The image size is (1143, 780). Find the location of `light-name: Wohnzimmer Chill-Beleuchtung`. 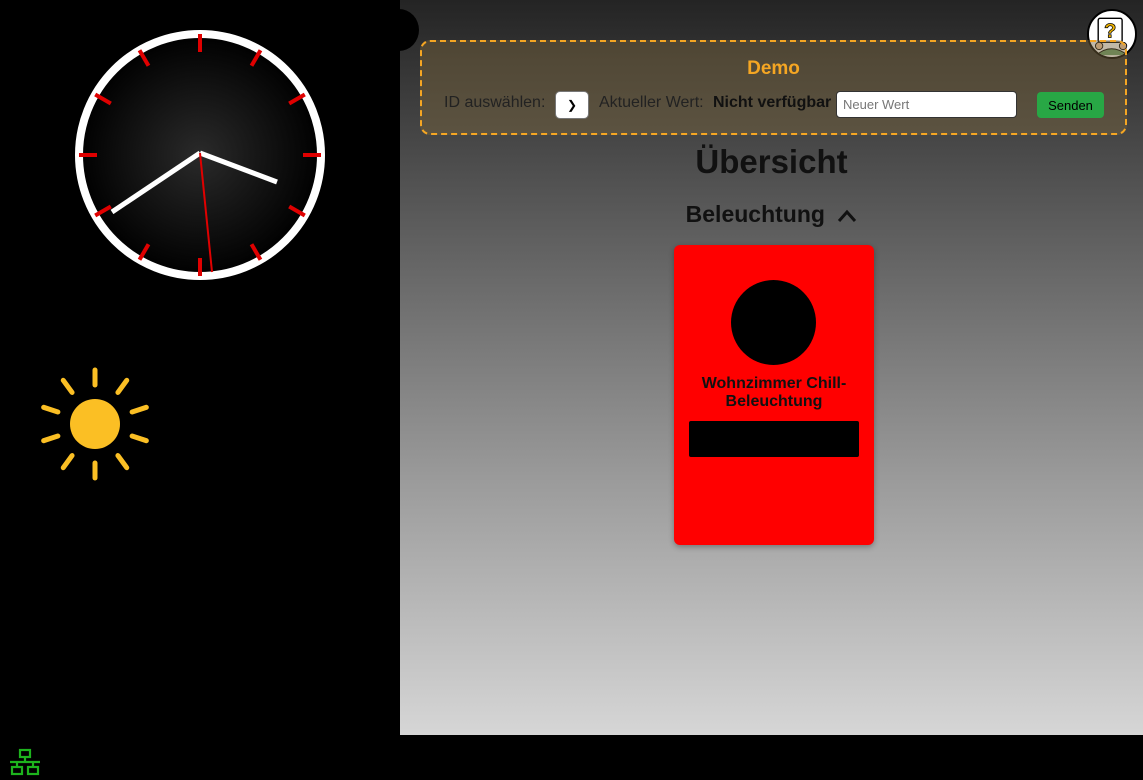

light-name: Wohnzimmer Chill-Beleuchtung is located at coordinates (774, 392).